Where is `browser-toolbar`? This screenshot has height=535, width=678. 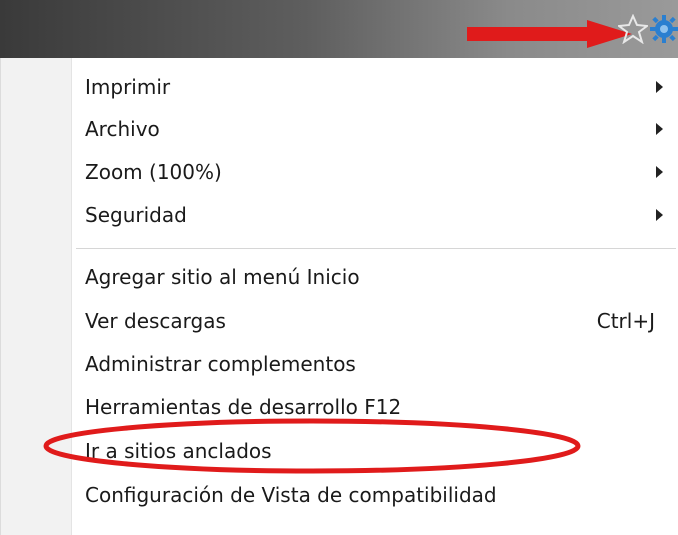
browser-toolbar is located at coordinates (339, 29).